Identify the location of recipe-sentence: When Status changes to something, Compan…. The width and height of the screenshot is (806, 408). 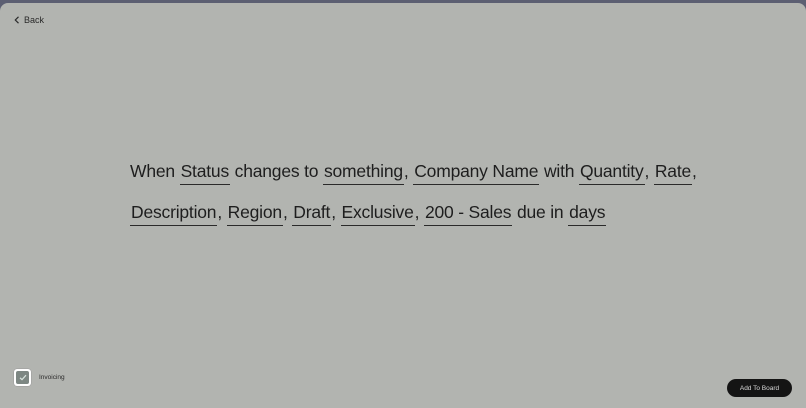
(413, 192).